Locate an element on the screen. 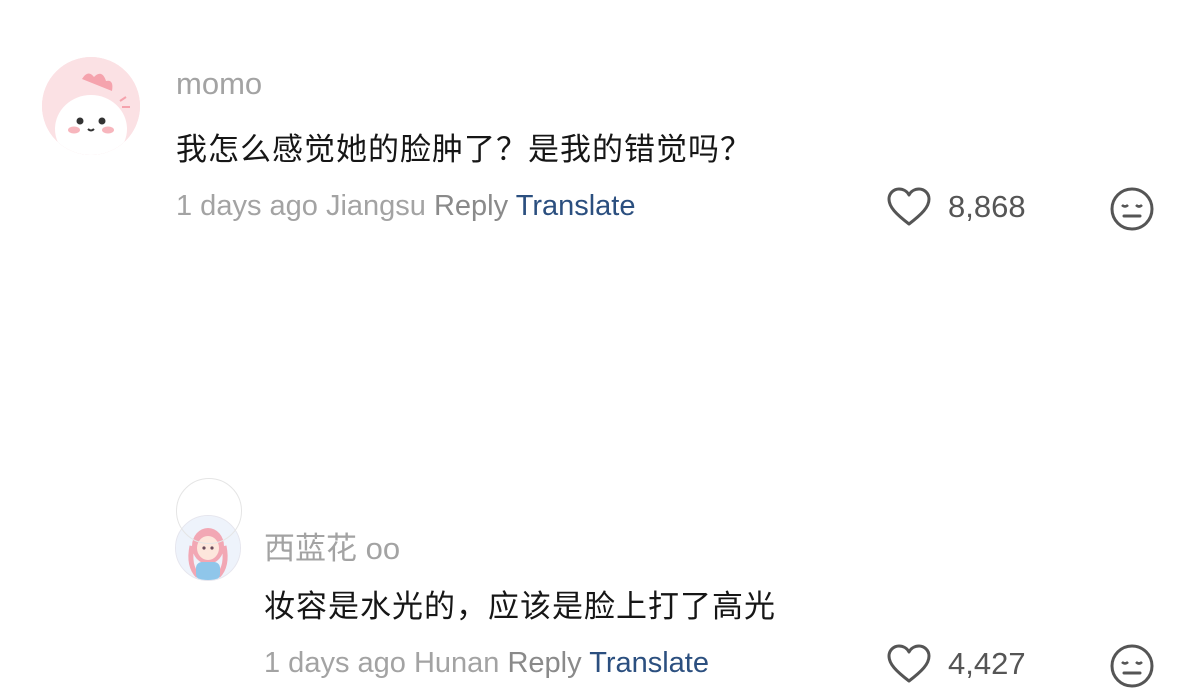 This screenshot has height=694, width=1200. like-button: 8,868 is located at coordinates (956, 207).